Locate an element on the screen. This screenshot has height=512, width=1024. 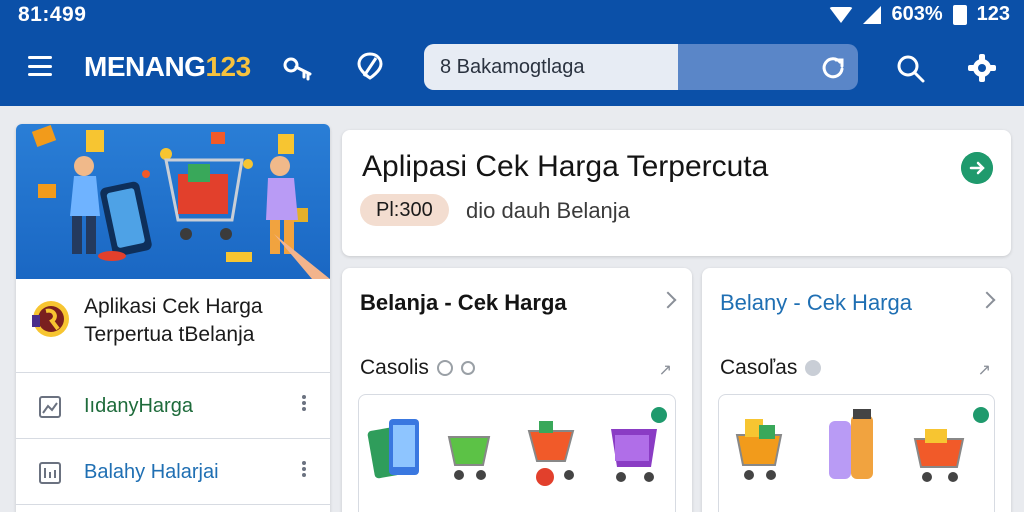
promo-entry: Aplikasi Cek Harga Terpertua tBelanja is located at coordinates (173, 326).